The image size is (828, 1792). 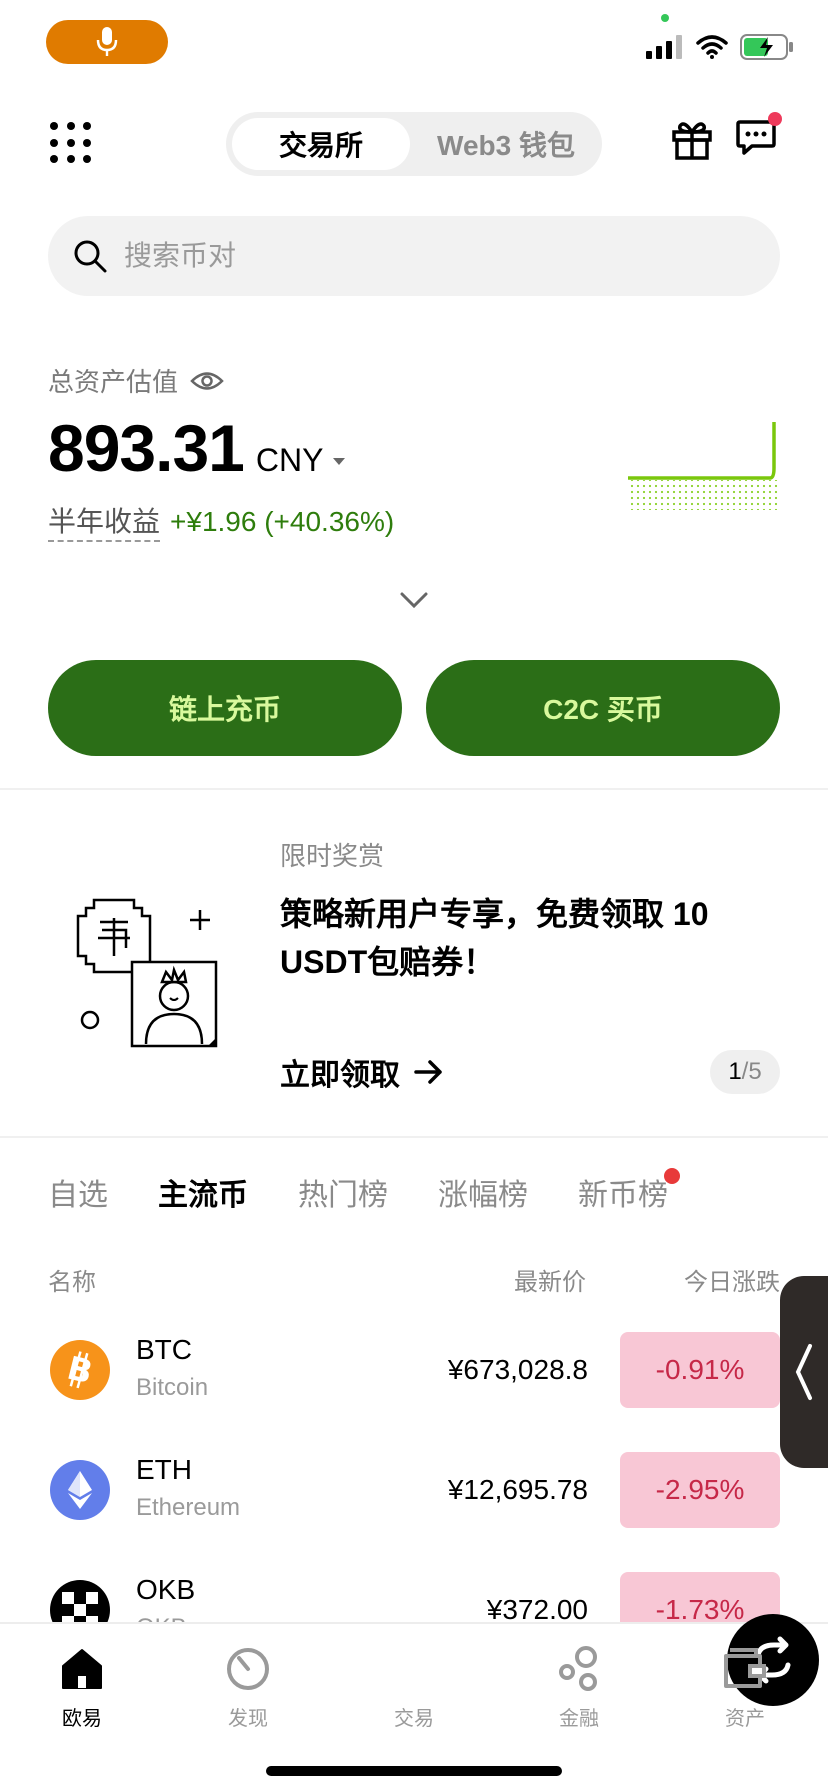 I want to click on tab-hot: 热门榜, so click(x=343, y=1192).